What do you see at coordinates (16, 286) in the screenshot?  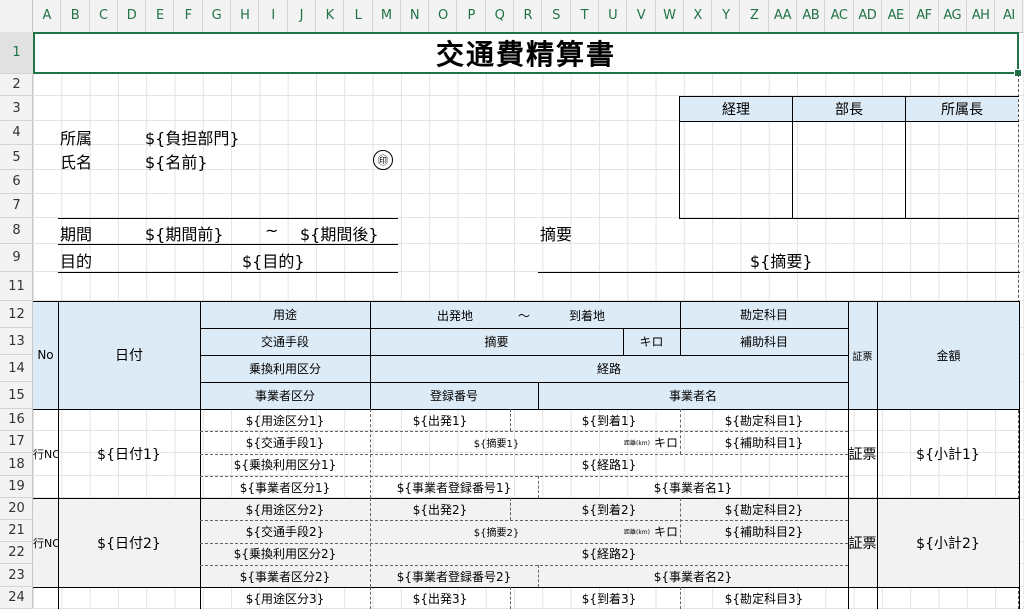 I see `row-header: 11` at bounding box center [16, 286].